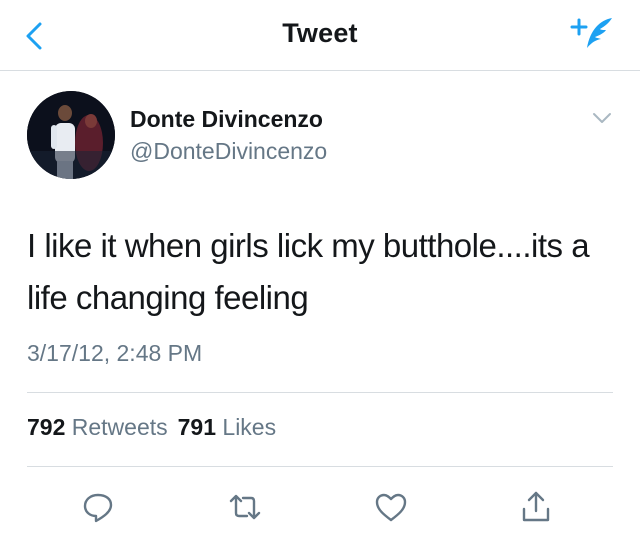  I want to click on retweets-stat: 792 Retweets, so click(97, 427).